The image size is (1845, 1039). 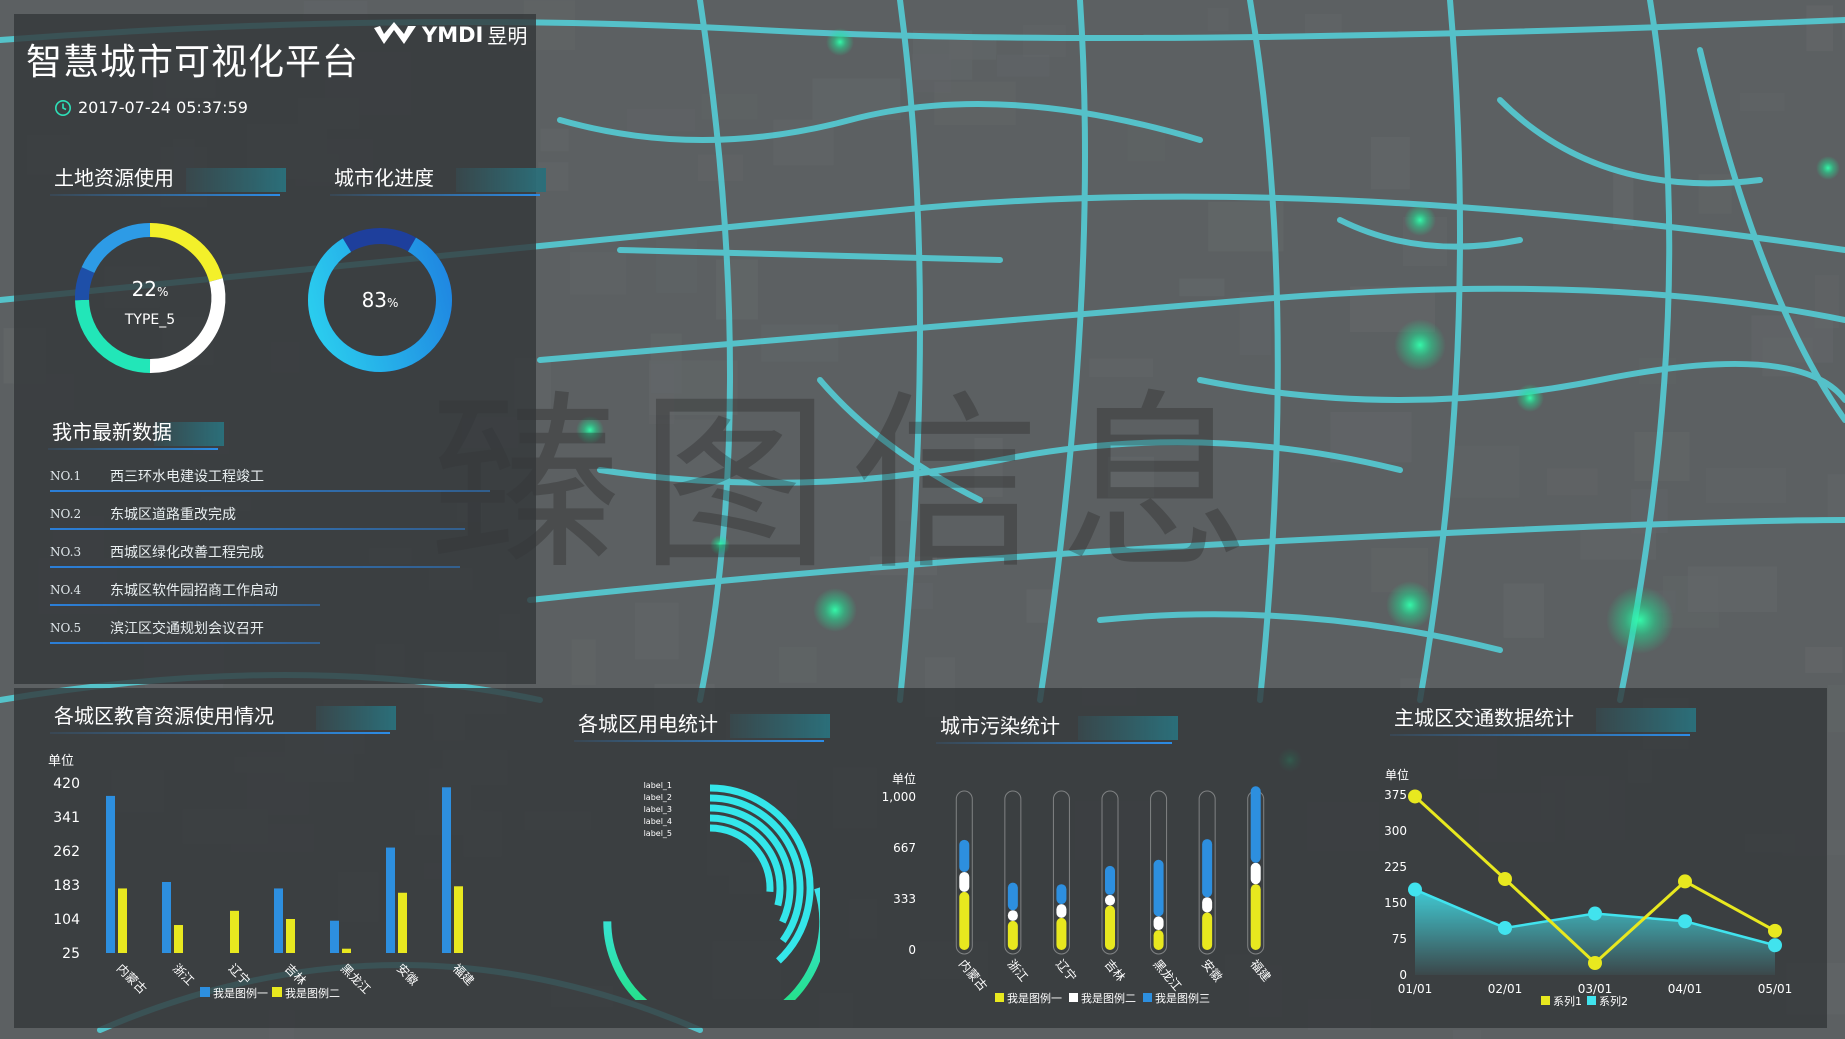 What do you see at coordinates (66, 818) in the screenshot?
I see `education-ytick: 341` at bounding box center [66, 818].